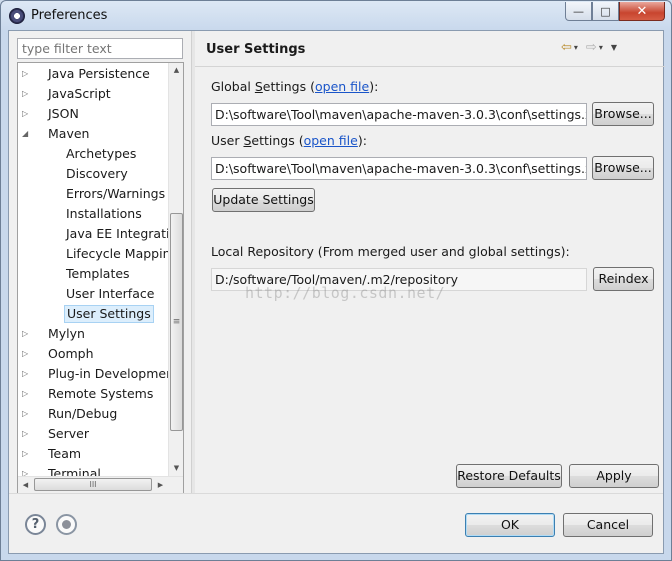 The width and height of the screenshot is (672, 561). Describe the element at coordinates (256, 49) in the screenshot. I see `page-title: User Settings` at that location.